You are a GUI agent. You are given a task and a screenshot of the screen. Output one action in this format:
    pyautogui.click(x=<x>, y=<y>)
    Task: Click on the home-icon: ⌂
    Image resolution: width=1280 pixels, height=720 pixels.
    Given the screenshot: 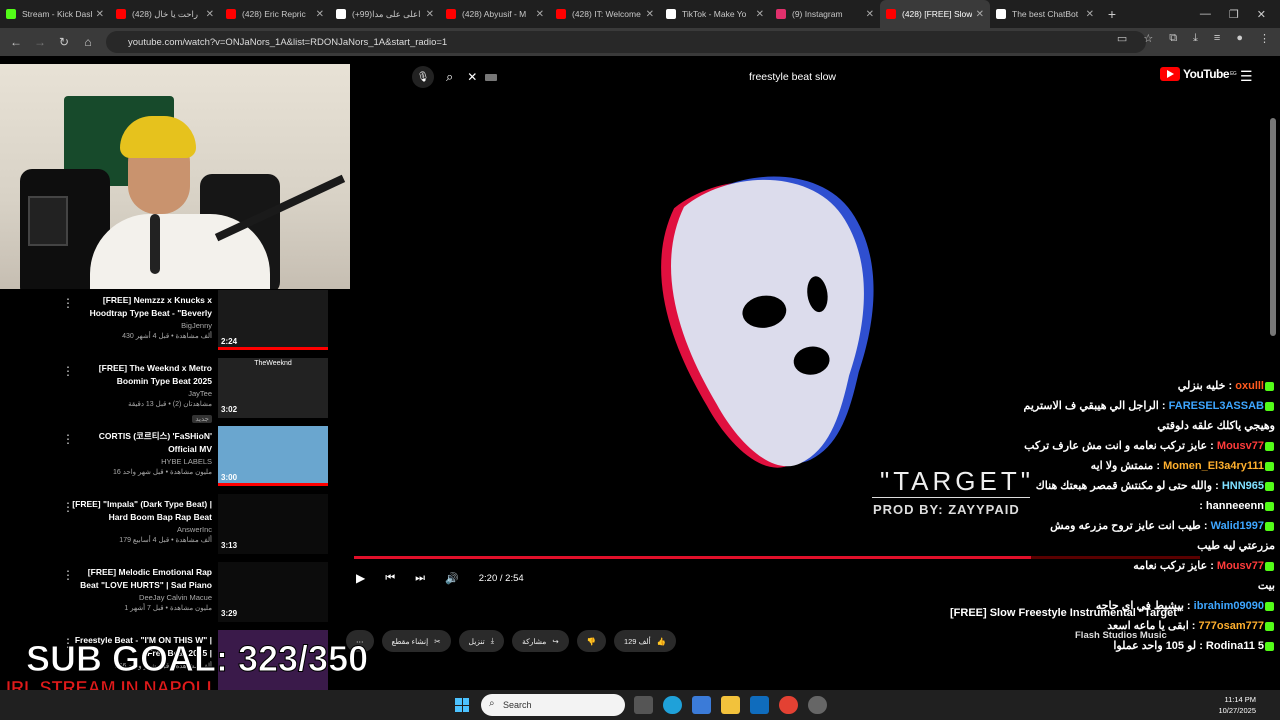 What is the action you would take?
    pyautogui.click(x=88, y=42)
    